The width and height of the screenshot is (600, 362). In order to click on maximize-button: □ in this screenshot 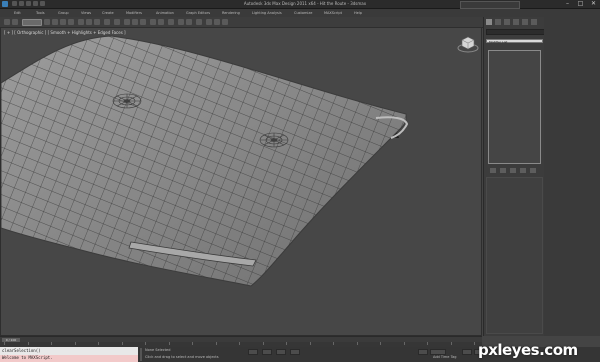, I will do `click(580, 4)`.